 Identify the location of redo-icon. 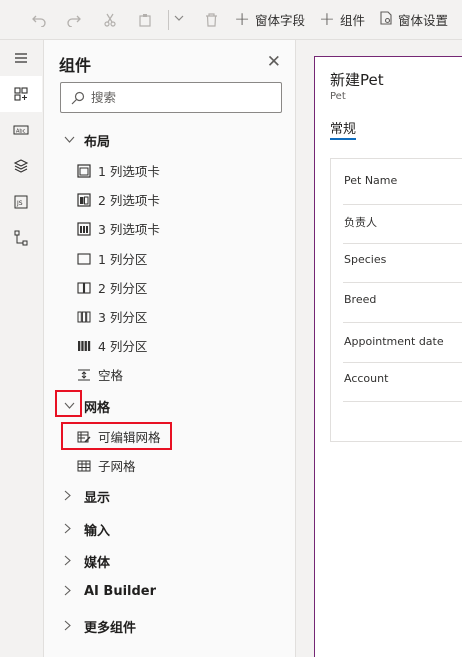
(73, 20).